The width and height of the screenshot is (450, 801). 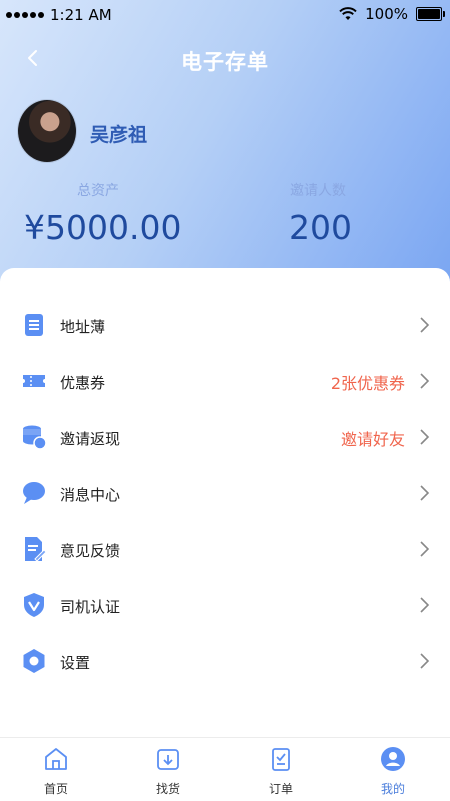 What do you see at coordinates (225, 494) in the screenshot?
I see `menu-item-message-center: 消息中心` at bounding box center [225, 494].